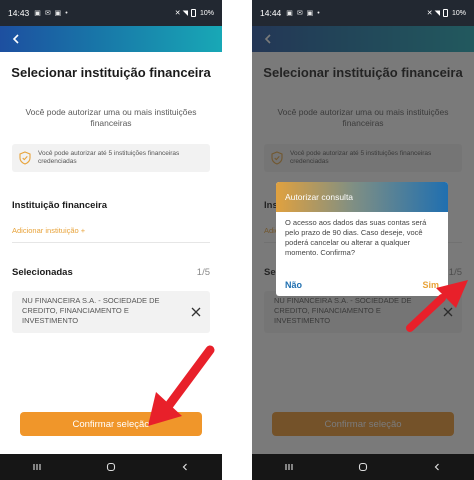 The height and width of the screenshot is (480, 474). Describe the element at coordinates (293, 285) in the screenshot. I see `dialog-no-button: Não` at that location.